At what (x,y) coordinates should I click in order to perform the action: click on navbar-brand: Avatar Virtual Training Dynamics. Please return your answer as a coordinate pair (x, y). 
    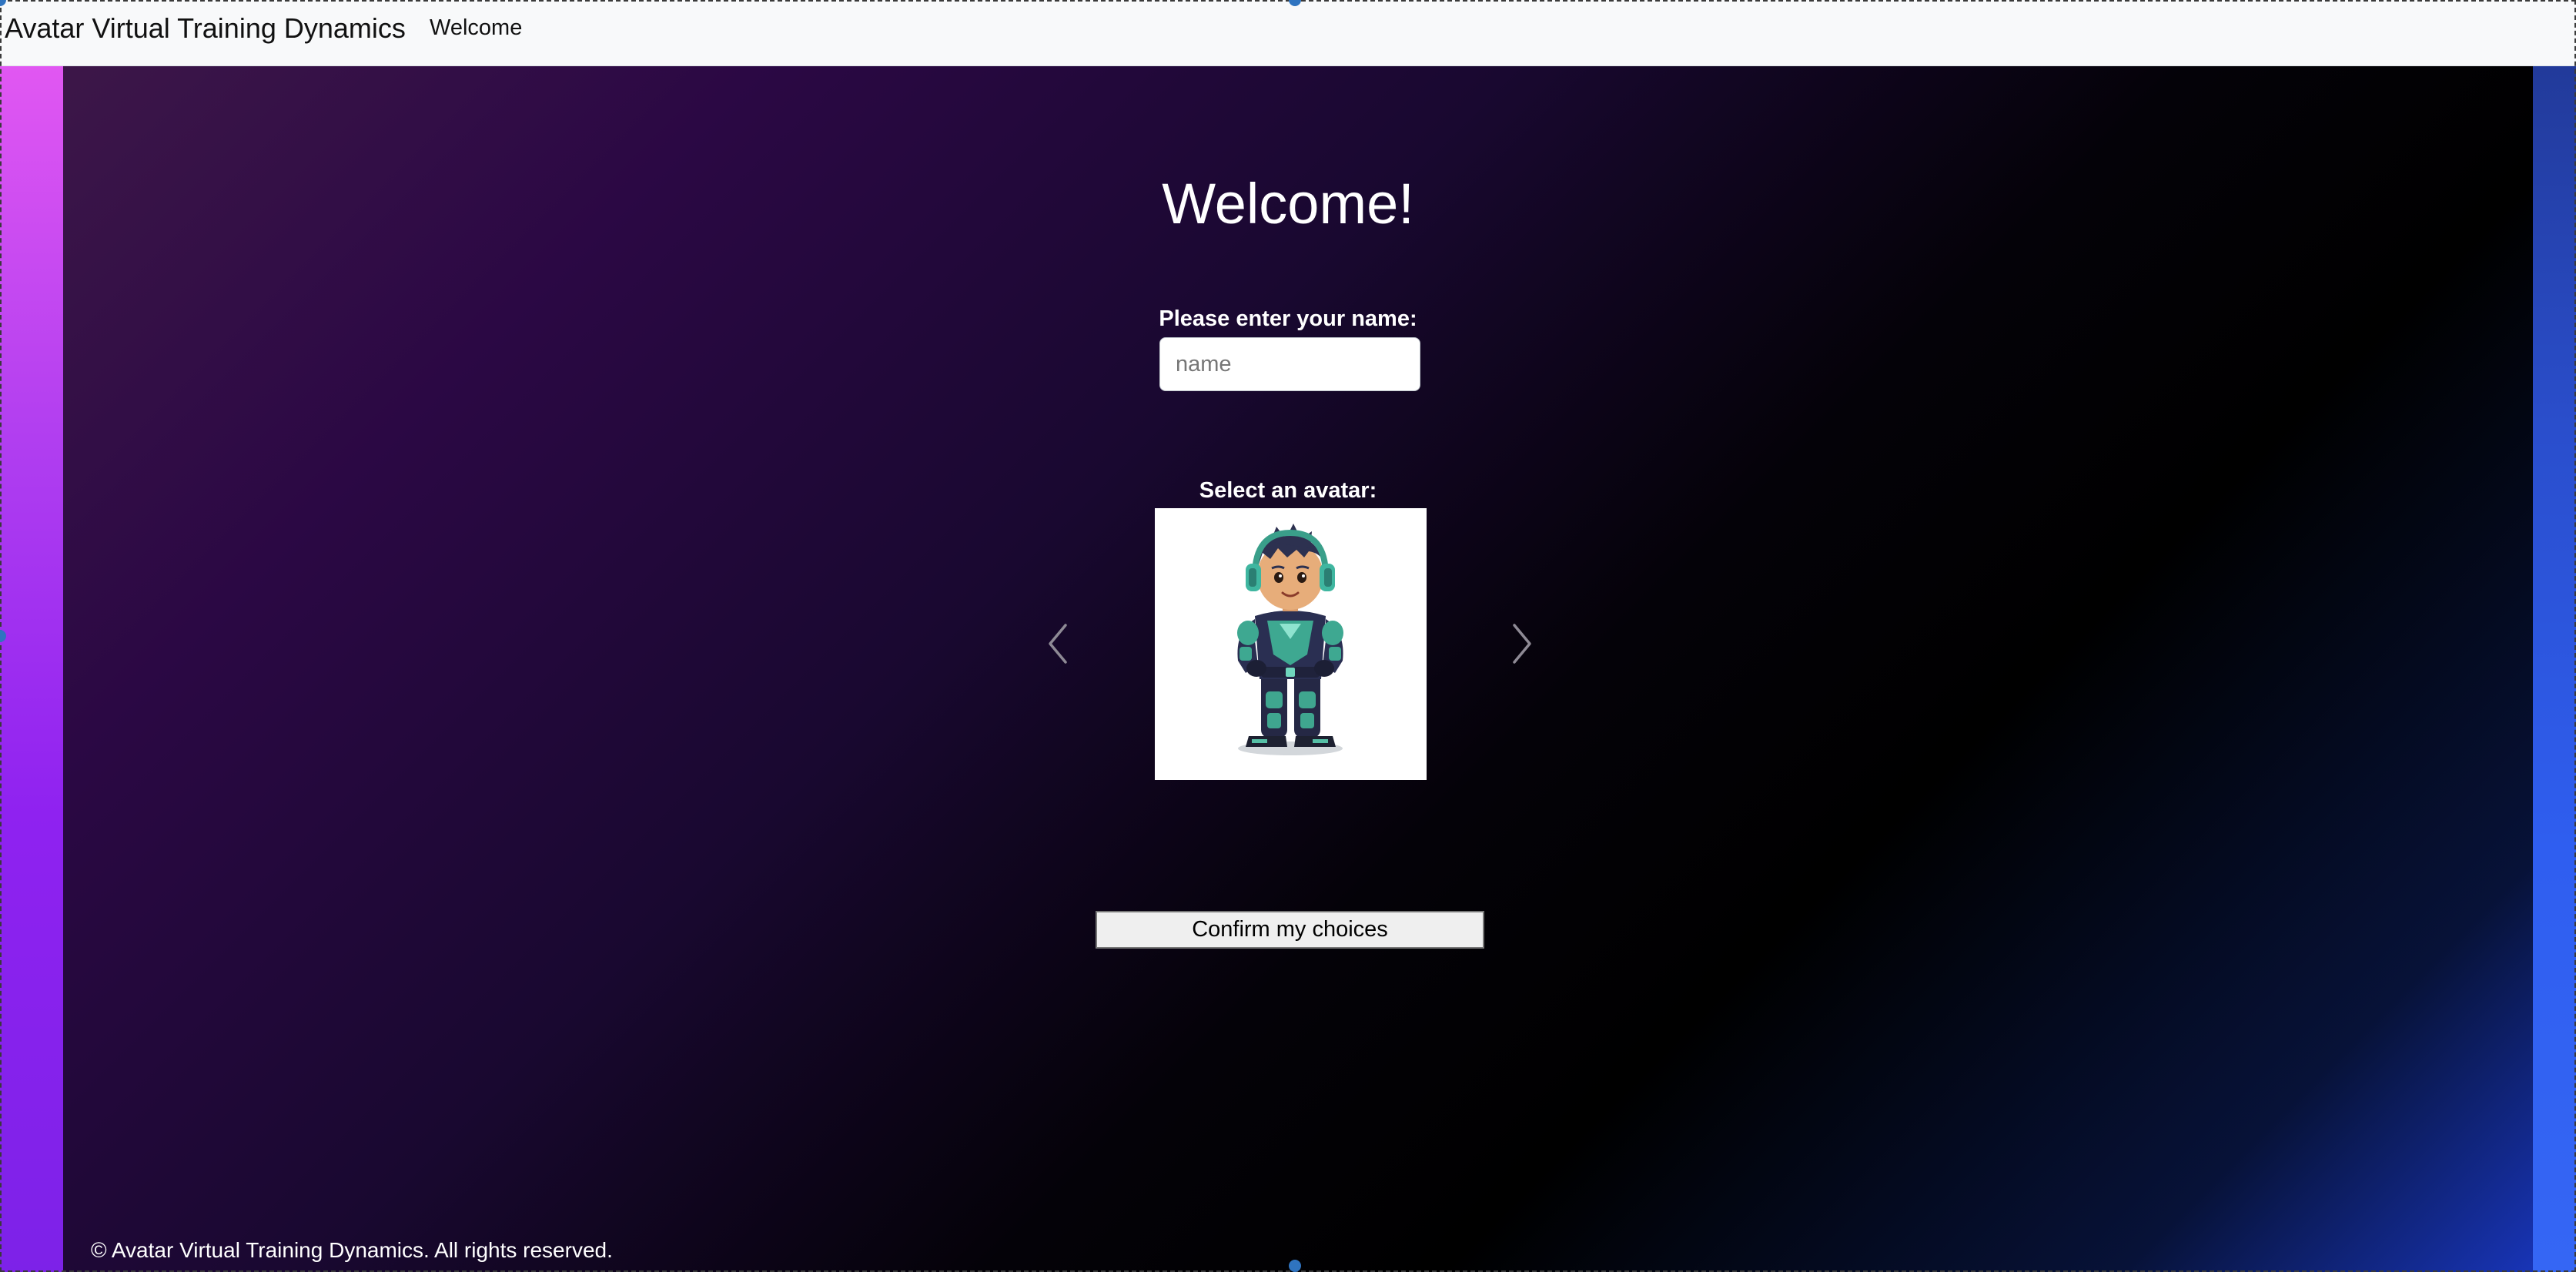
    Looking at the image, I should click on (205, 29).